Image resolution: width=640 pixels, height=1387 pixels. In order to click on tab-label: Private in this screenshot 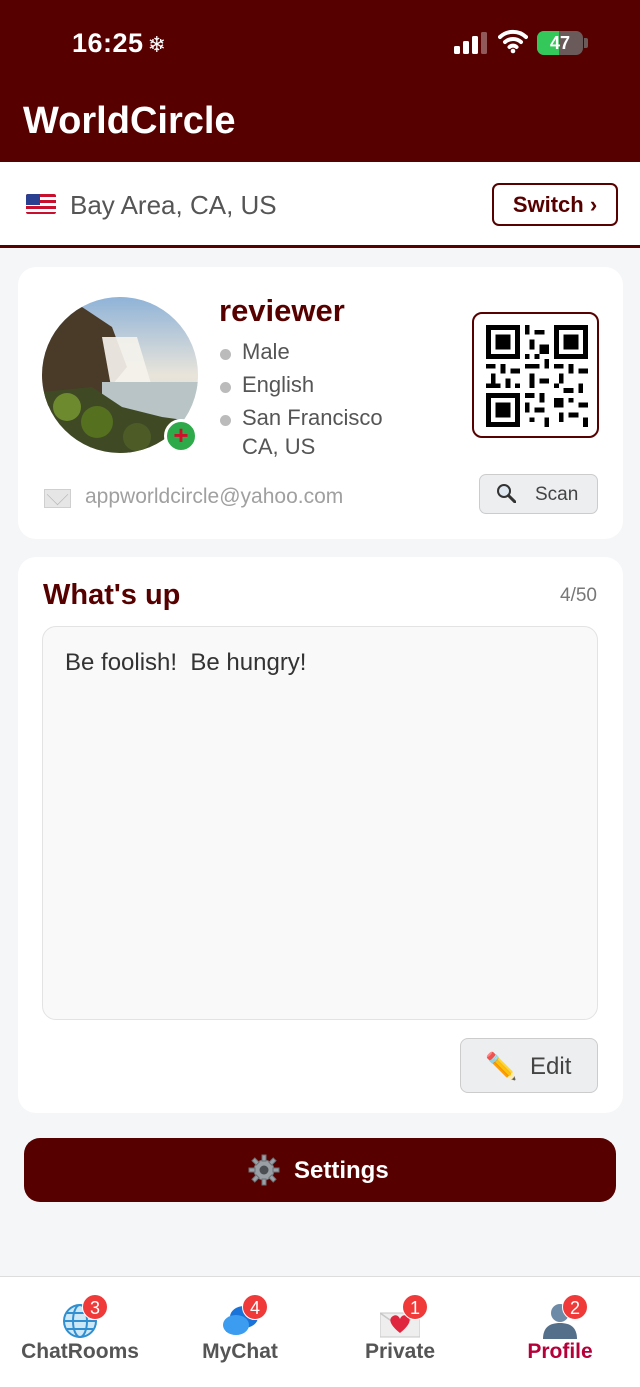, I will do `click(400, 1351)`.